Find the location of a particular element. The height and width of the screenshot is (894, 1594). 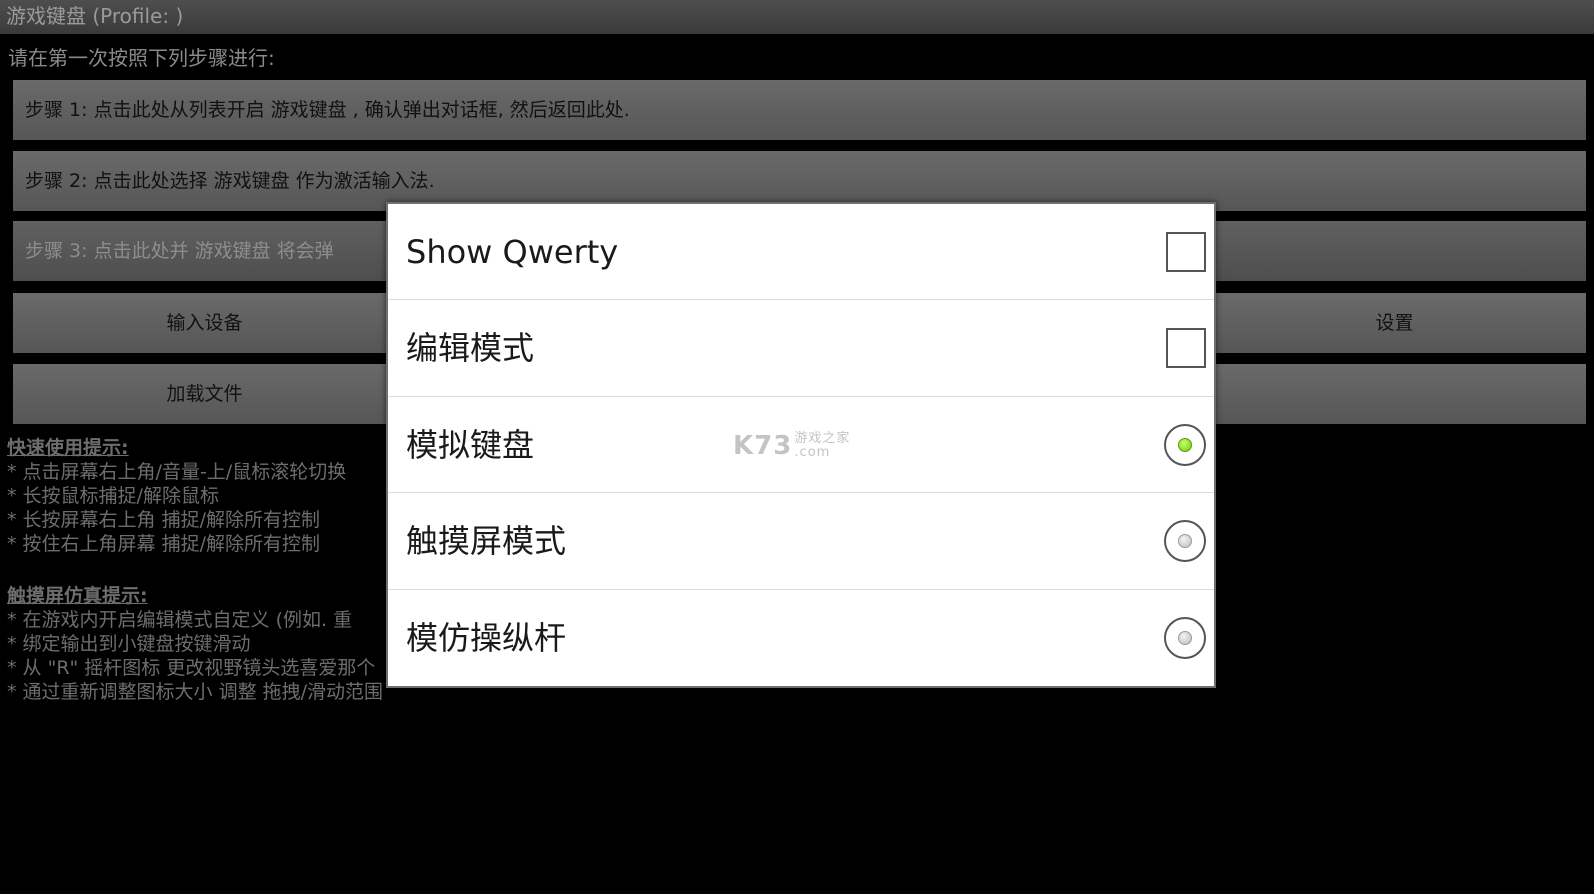

option-label: 模仿操纵杆 is located at coordinates (486, 637).